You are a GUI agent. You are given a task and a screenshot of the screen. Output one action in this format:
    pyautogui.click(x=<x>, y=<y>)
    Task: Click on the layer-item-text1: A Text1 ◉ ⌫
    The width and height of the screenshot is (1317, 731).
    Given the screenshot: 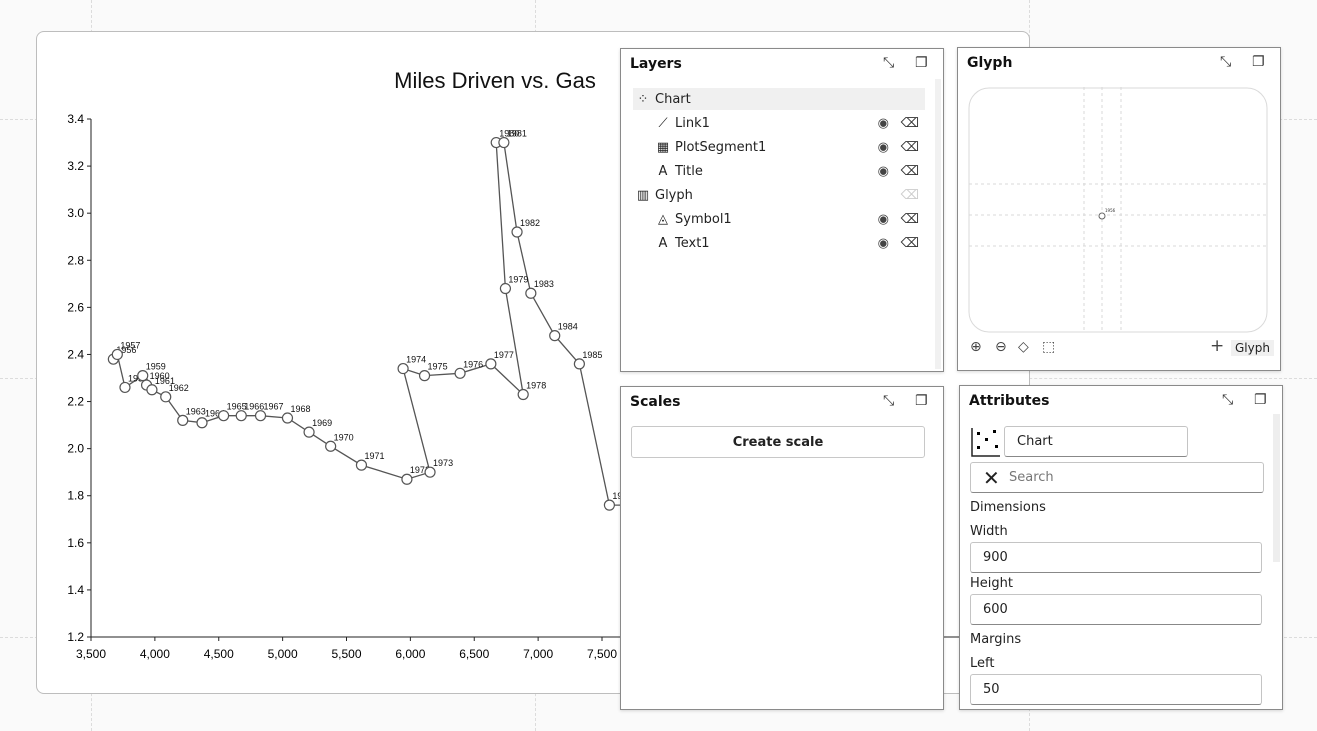 What is the action you would take?
    pyautogui.click(x=779, y=243)
    